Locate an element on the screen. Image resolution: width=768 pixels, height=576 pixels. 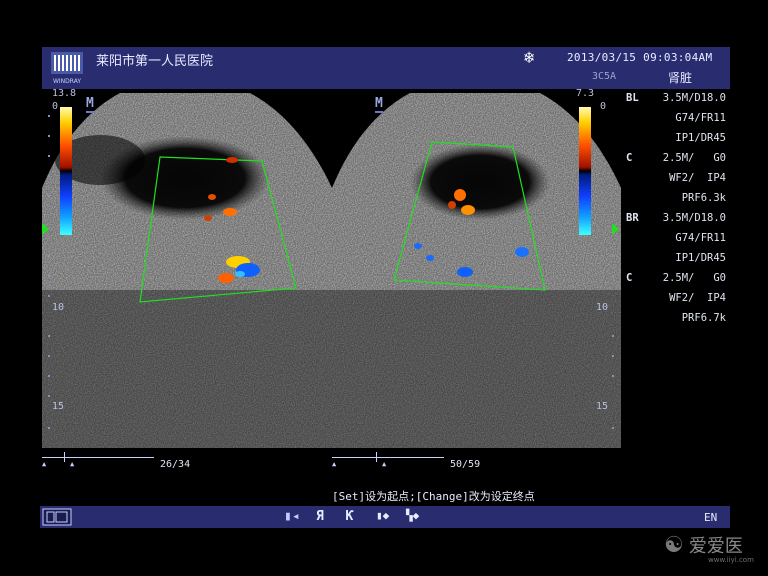
watermark-url: www.iiyi.com is located at coordinates (731, 560).